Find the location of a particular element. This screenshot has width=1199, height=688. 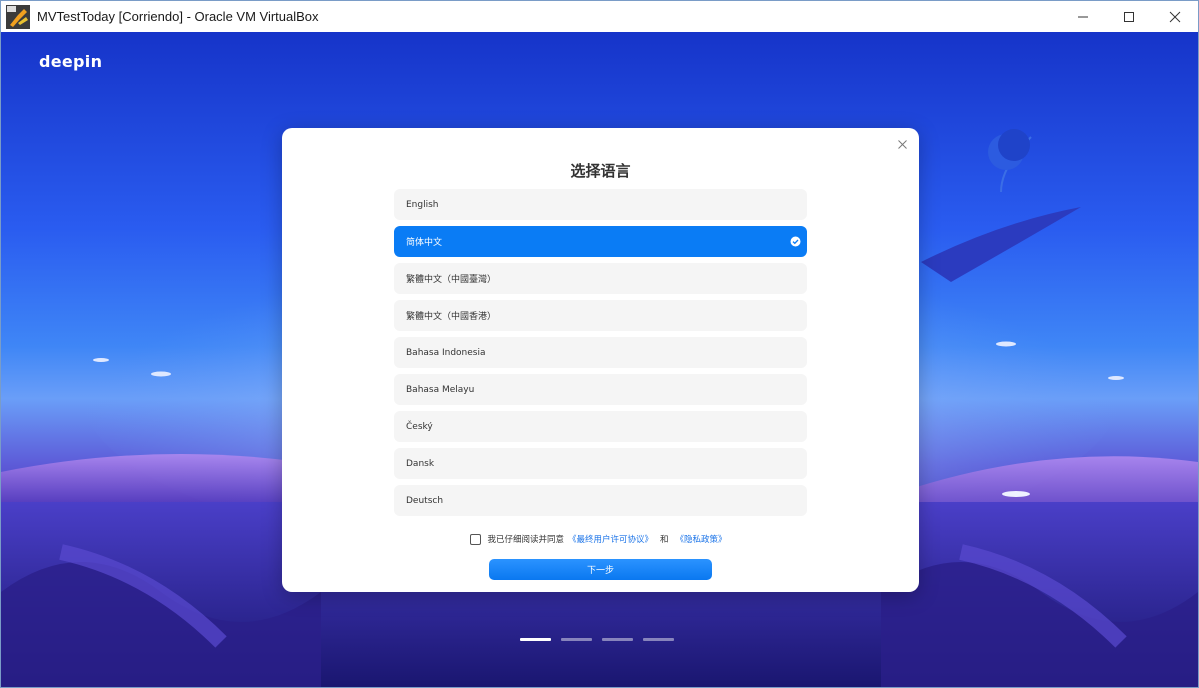

agreement-row: 我已仔细阅读并同意 《最终用户许可协议》 和 《隐私政策》 is located at coordinates (600, 539).